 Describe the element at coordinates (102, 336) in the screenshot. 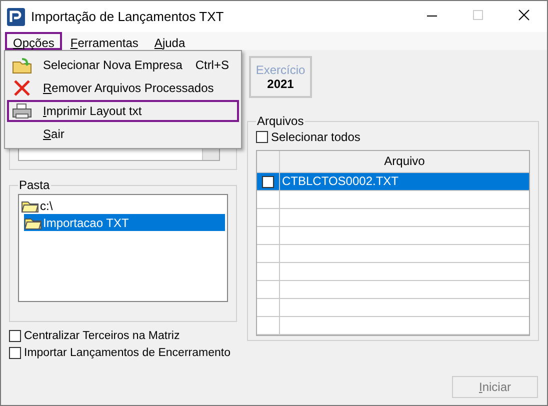

I see `checkbox-label: Centralizar Terceiros na Matriz` at that location.